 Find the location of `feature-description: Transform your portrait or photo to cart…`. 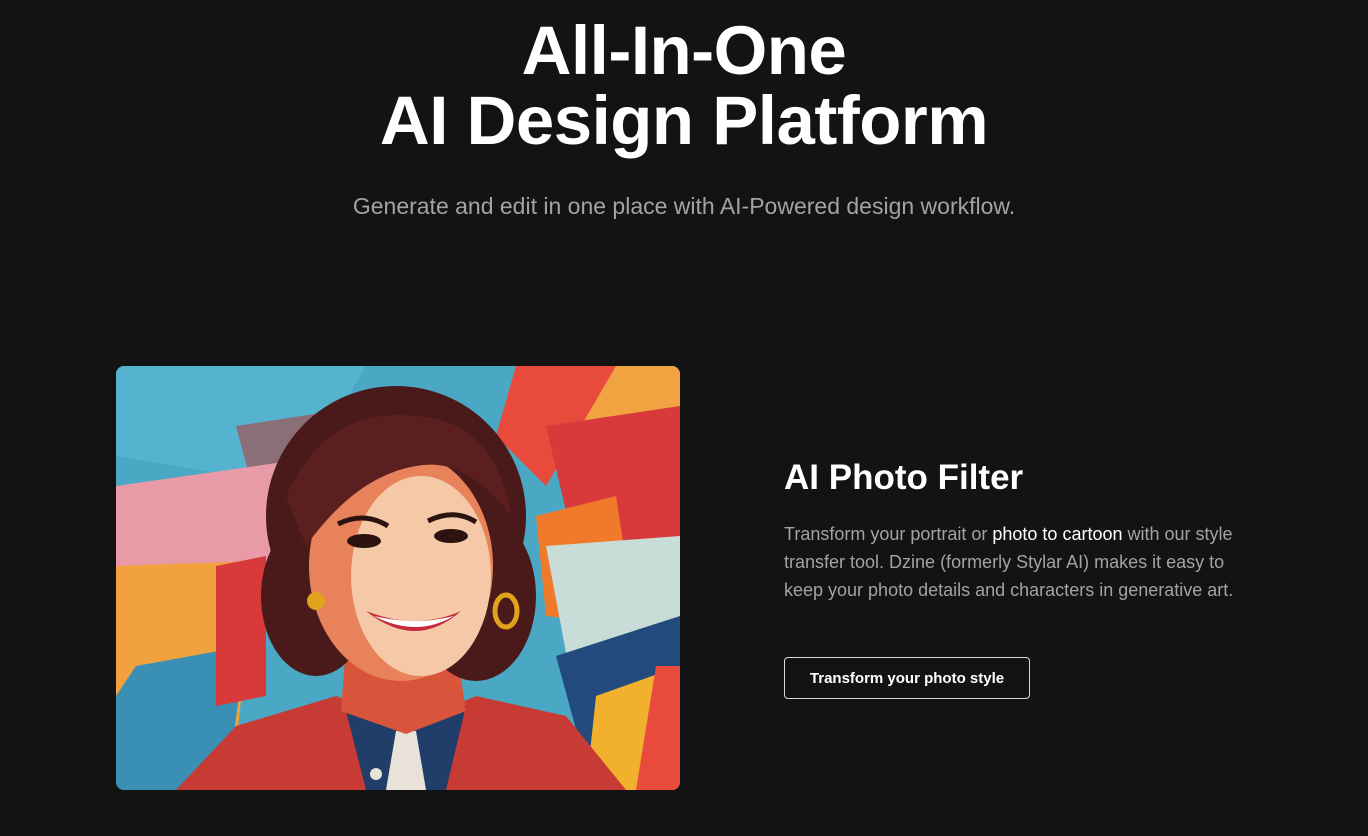

feature-description: Transform your portrait or photo to cart… is located at coordinates (1019, 562).